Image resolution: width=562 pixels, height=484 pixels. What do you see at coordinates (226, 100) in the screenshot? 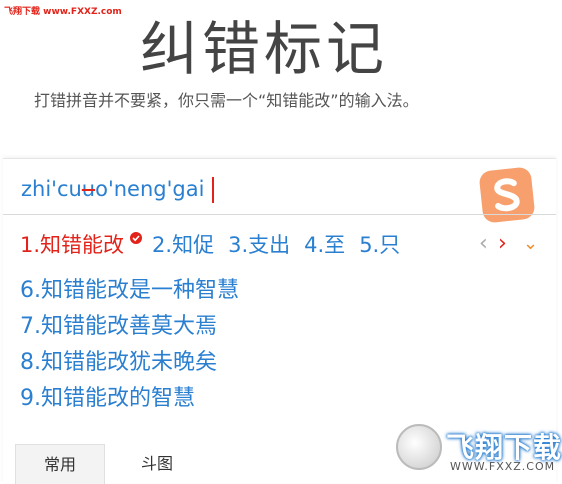
I see `page-subtitle: 打错拼音并不要紧，你只需一个“知错能改”的输入法。` at bounding box center [226, 100].